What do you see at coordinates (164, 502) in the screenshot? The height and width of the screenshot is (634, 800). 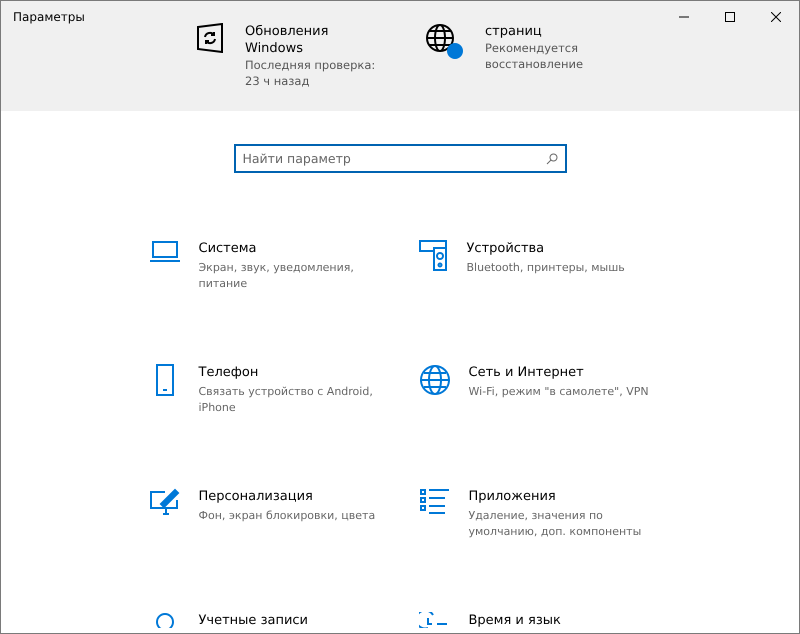 I see `paint-monitor-icon` at bounding box center [164, 502].